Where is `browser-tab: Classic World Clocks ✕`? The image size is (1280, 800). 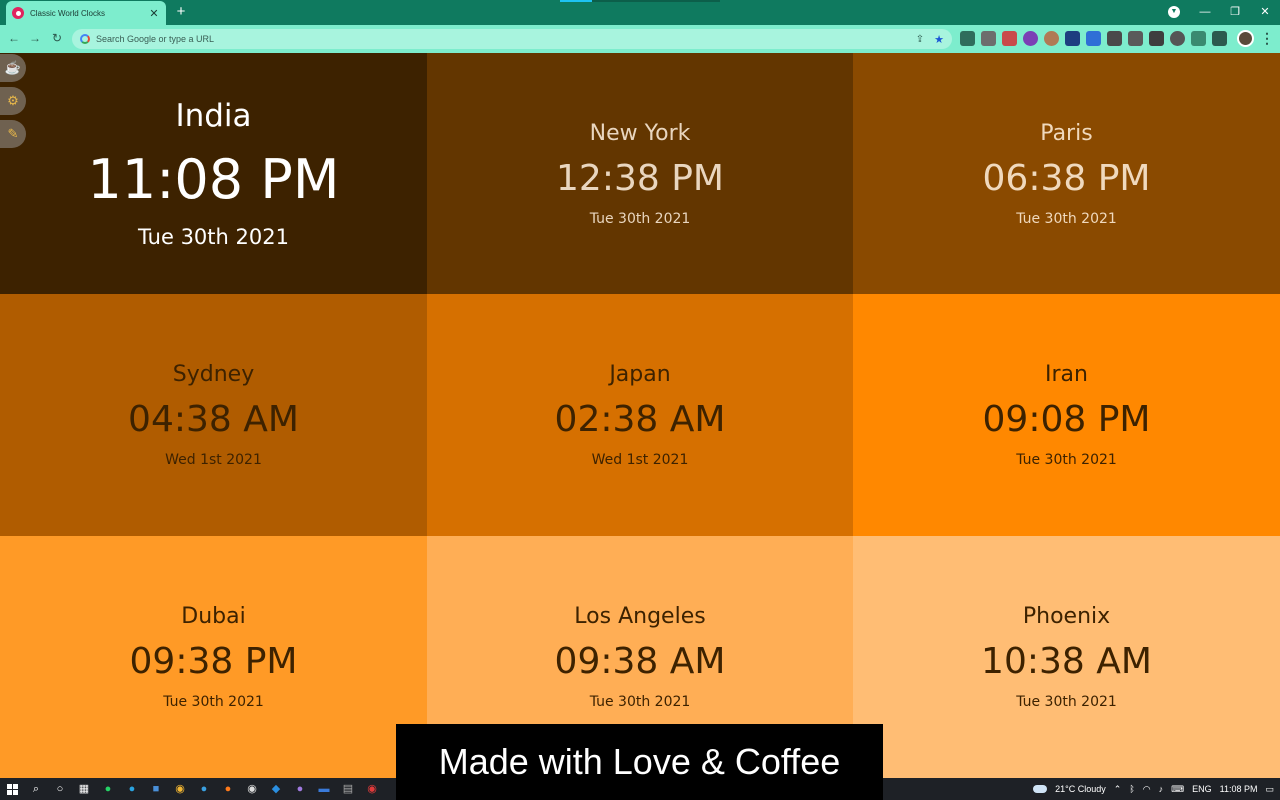 browser-tab: Classic World Clocks ✕ is located at coordinates (86, 13).